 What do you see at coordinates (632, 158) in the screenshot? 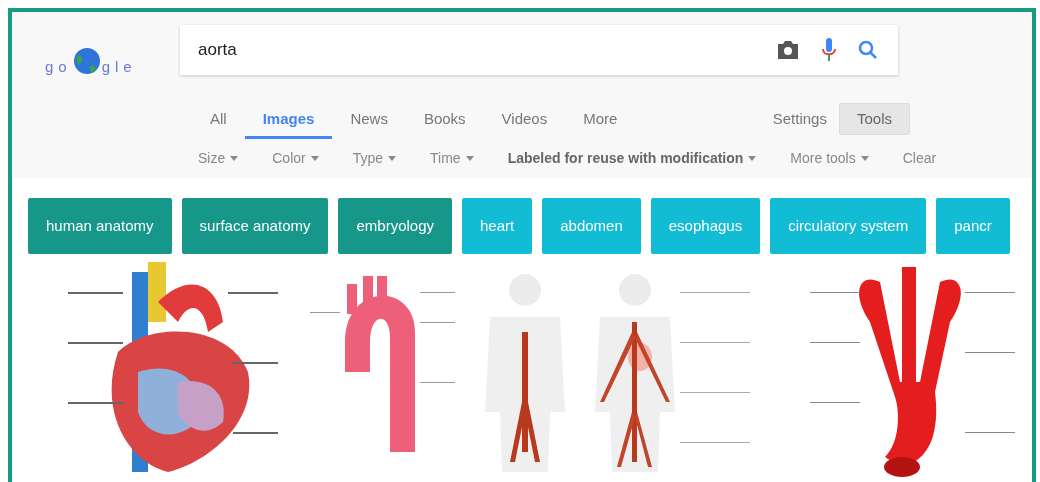
I see `filter-dropdown: Labeled for reuse with modification` at bounding box center [632, 158].